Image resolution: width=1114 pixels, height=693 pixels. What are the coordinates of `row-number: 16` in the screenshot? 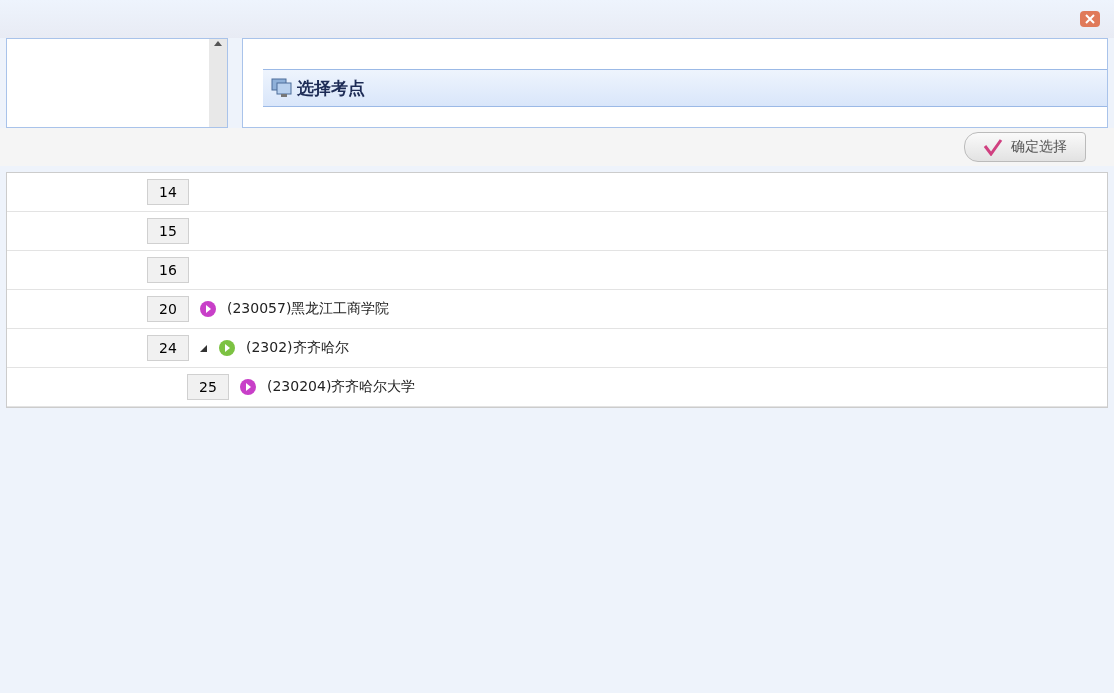 It's located at (168, 270).